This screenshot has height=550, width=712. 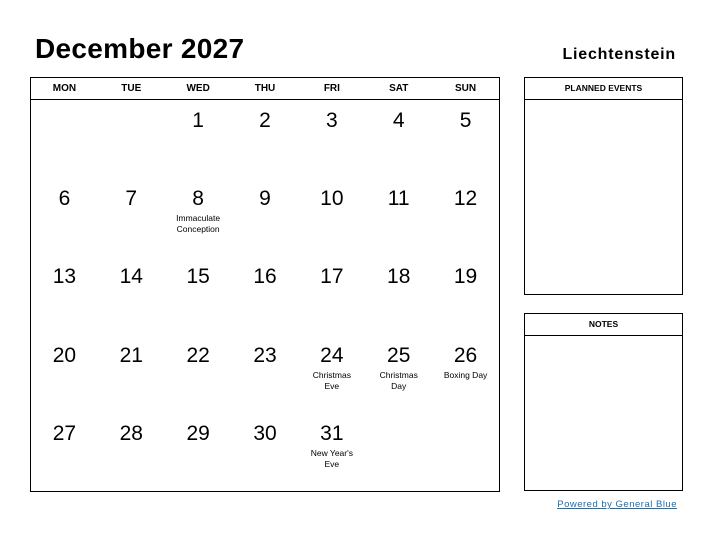 I want to click on day-number: 27, so click(x=64, y=433).